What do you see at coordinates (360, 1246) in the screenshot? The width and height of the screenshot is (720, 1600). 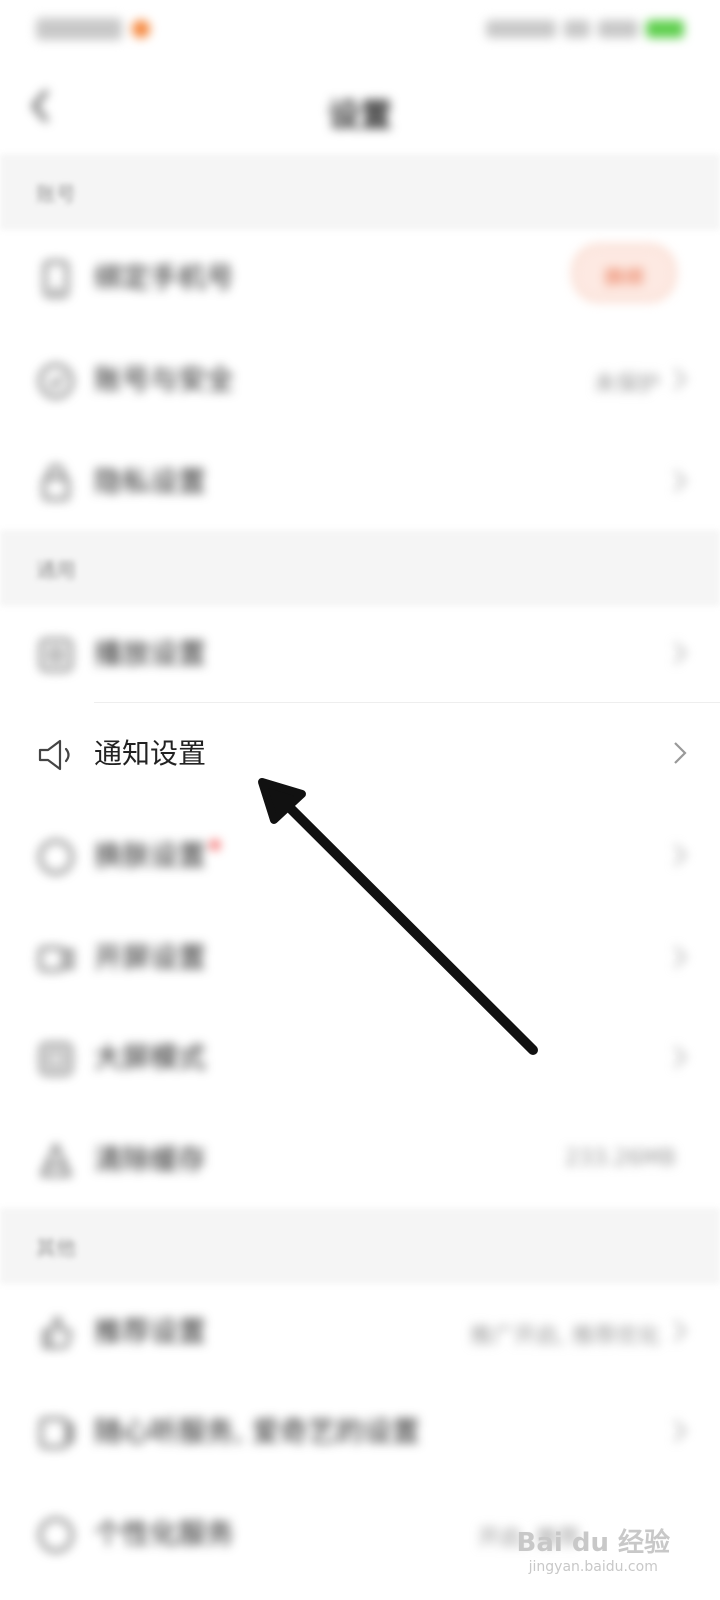 I see `section-header-other: 其他` at bounding box center [360, 1246].